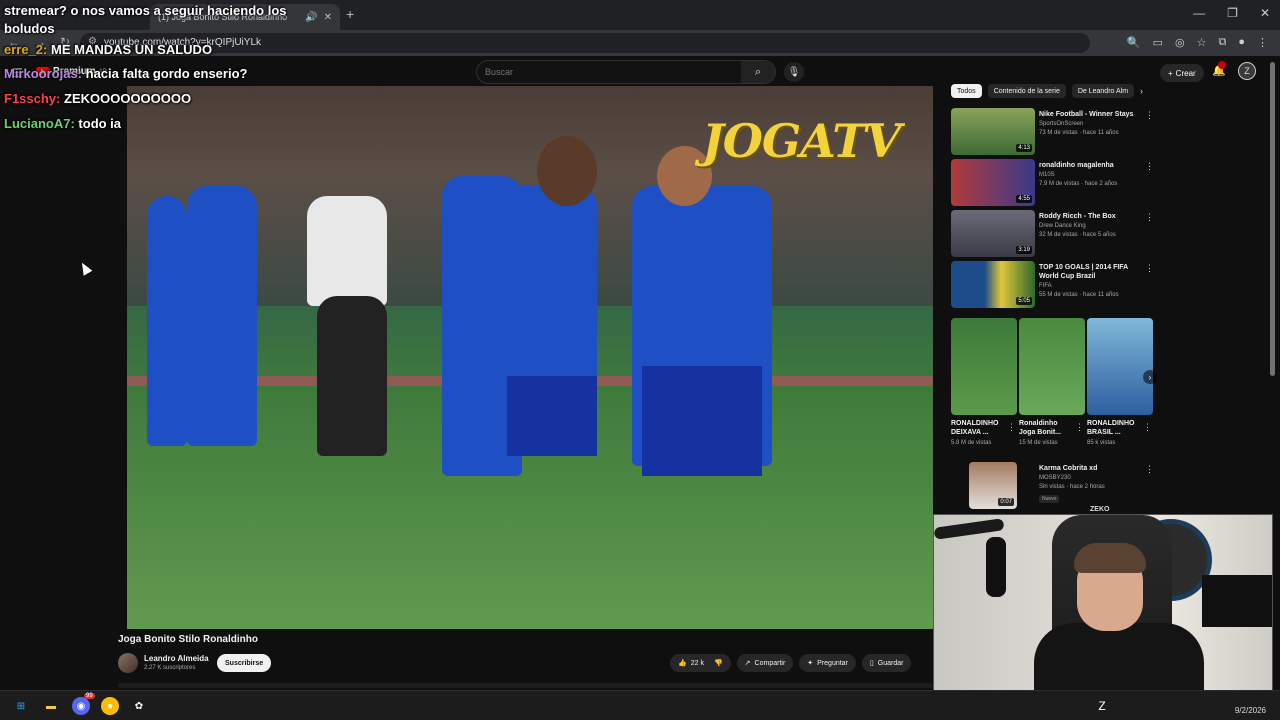 Image resolution: width=1280 pixels, height=720 pixels. What do you see at coordinates (1134, 42) in the screenshot?
I see `zoom-icon: 🔍` at bounding box center [1134, 42].